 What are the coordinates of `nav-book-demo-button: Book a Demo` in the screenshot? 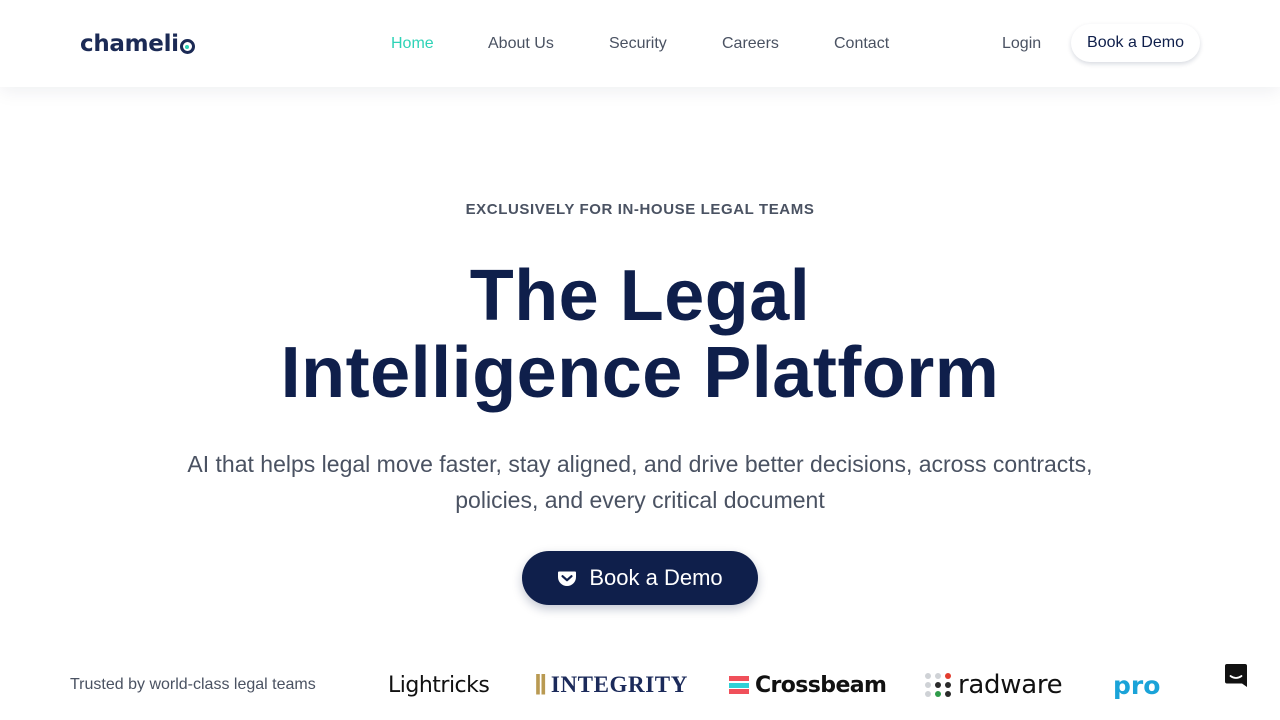 It's located at (1135, 43).